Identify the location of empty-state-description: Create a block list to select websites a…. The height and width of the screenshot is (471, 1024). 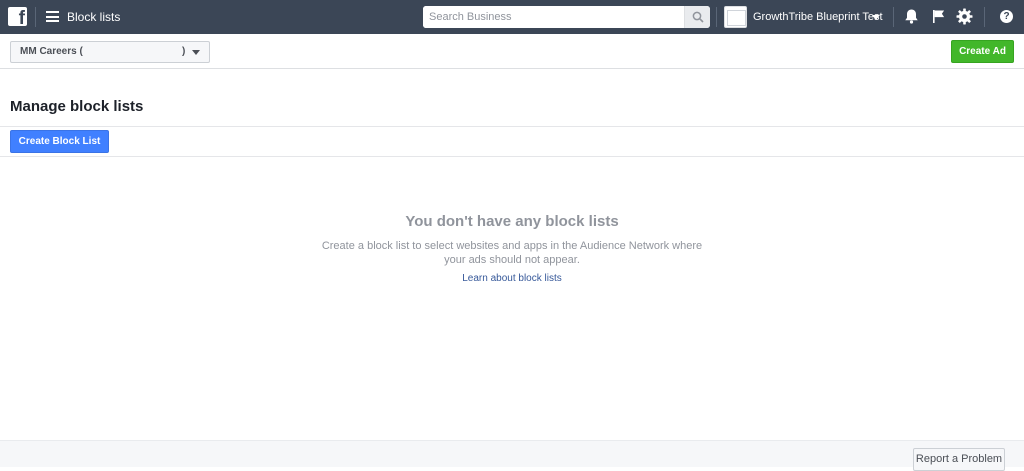
(512, 253).